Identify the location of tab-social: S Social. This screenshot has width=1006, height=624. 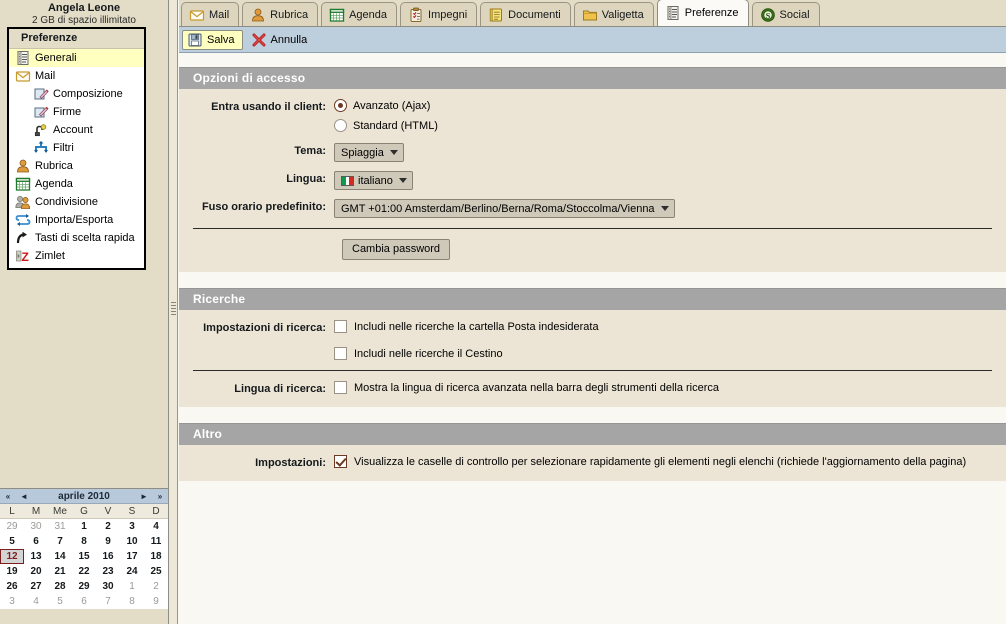
(785, 14).